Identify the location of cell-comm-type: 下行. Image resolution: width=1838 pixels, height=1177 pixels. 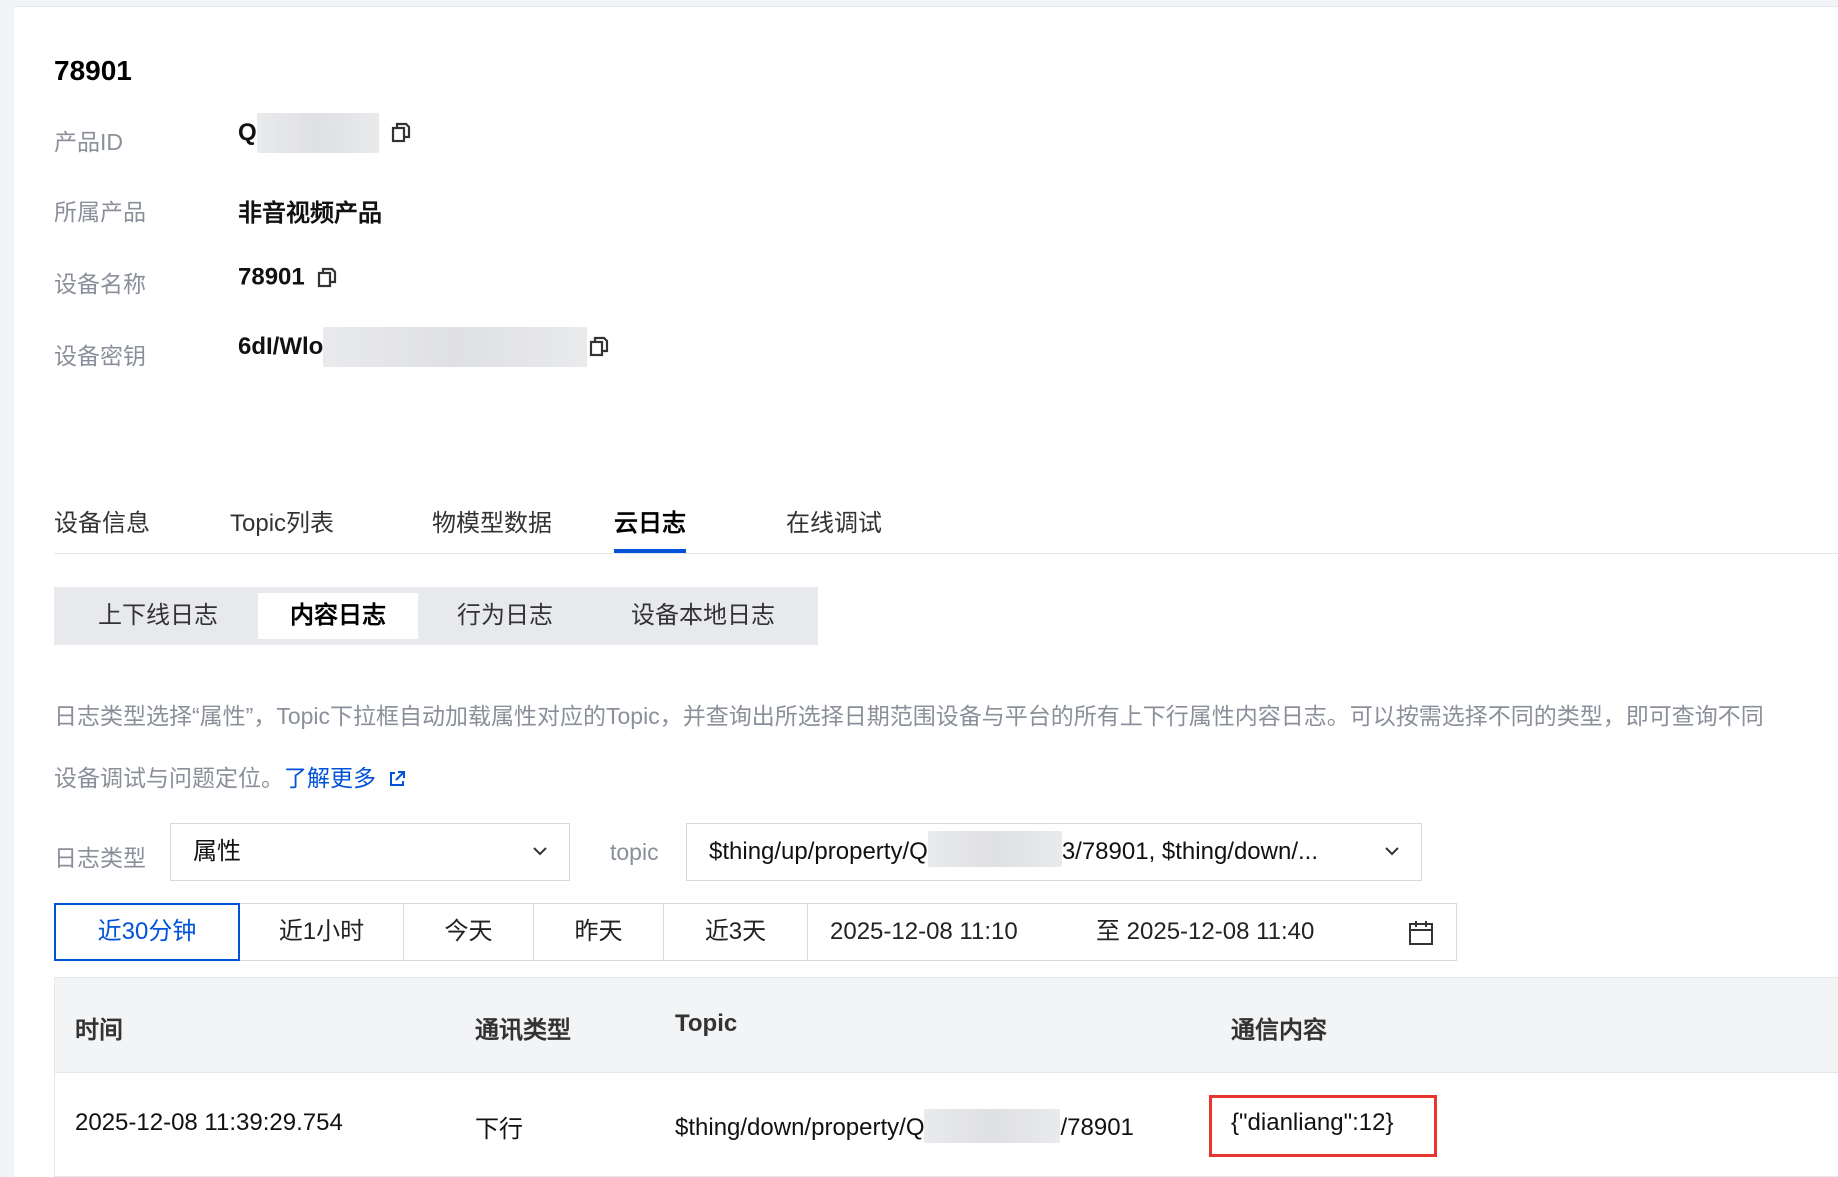
(499, 1129).